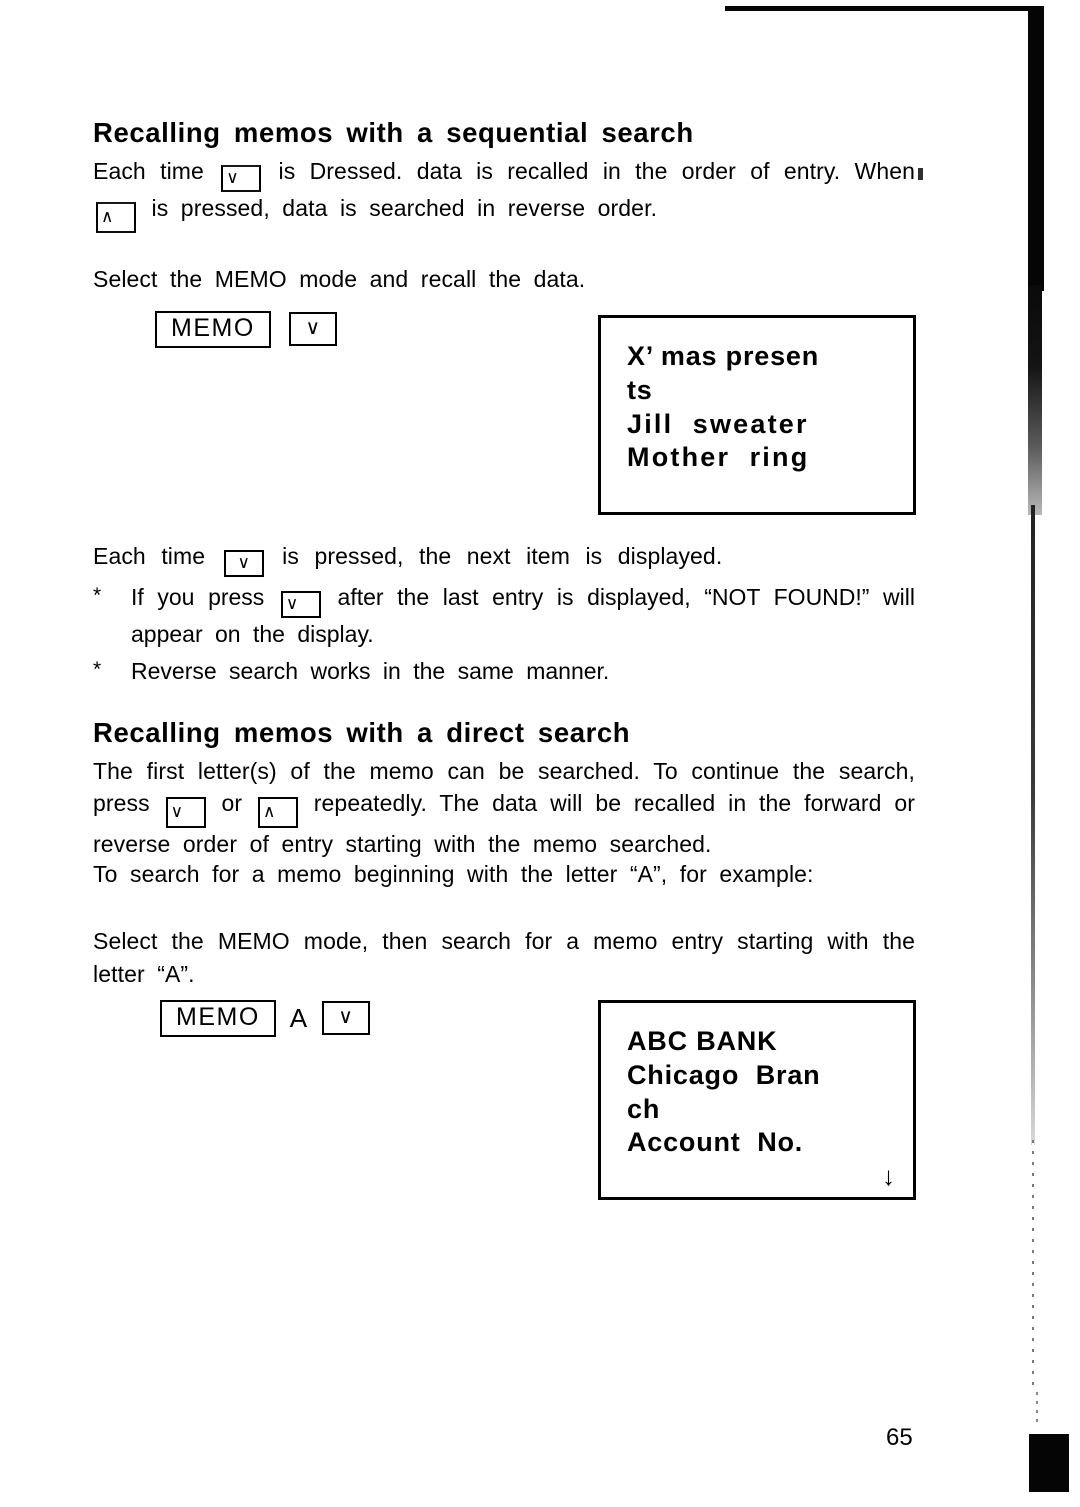  I want to click on lcd-line-1: ABC BANK, so click(702, 1041).